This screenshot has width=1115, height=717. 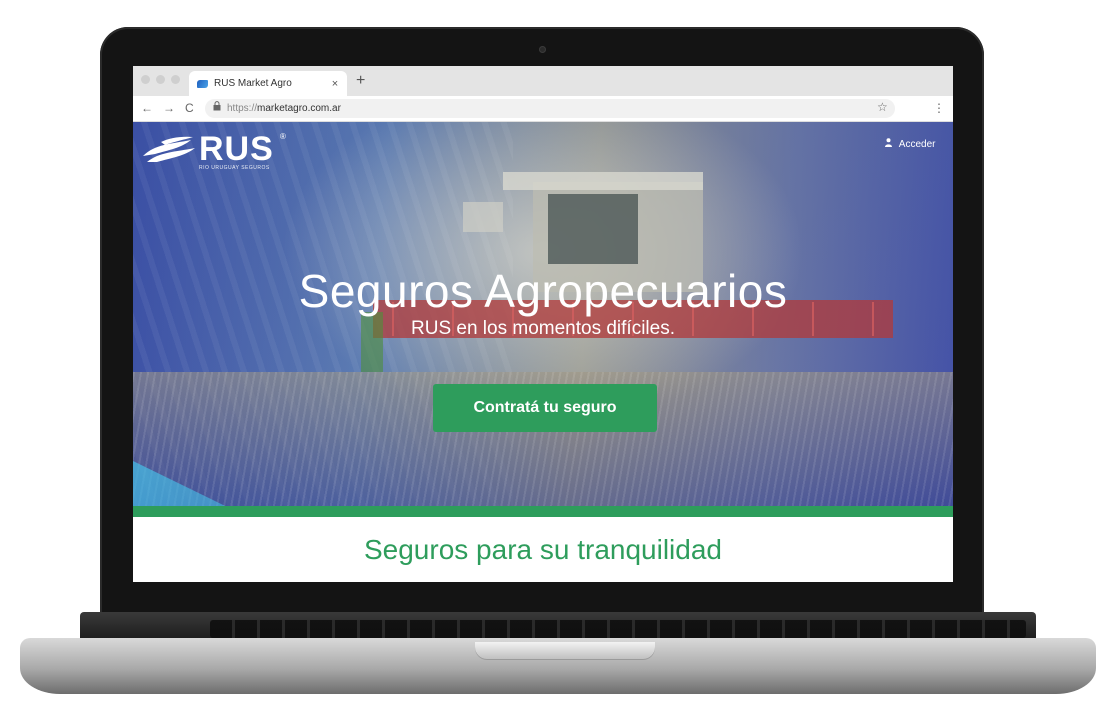 What do you see at coordinates (543, 511) in the screenshot?
I see `green-divider` at bounding box center [543, 511].